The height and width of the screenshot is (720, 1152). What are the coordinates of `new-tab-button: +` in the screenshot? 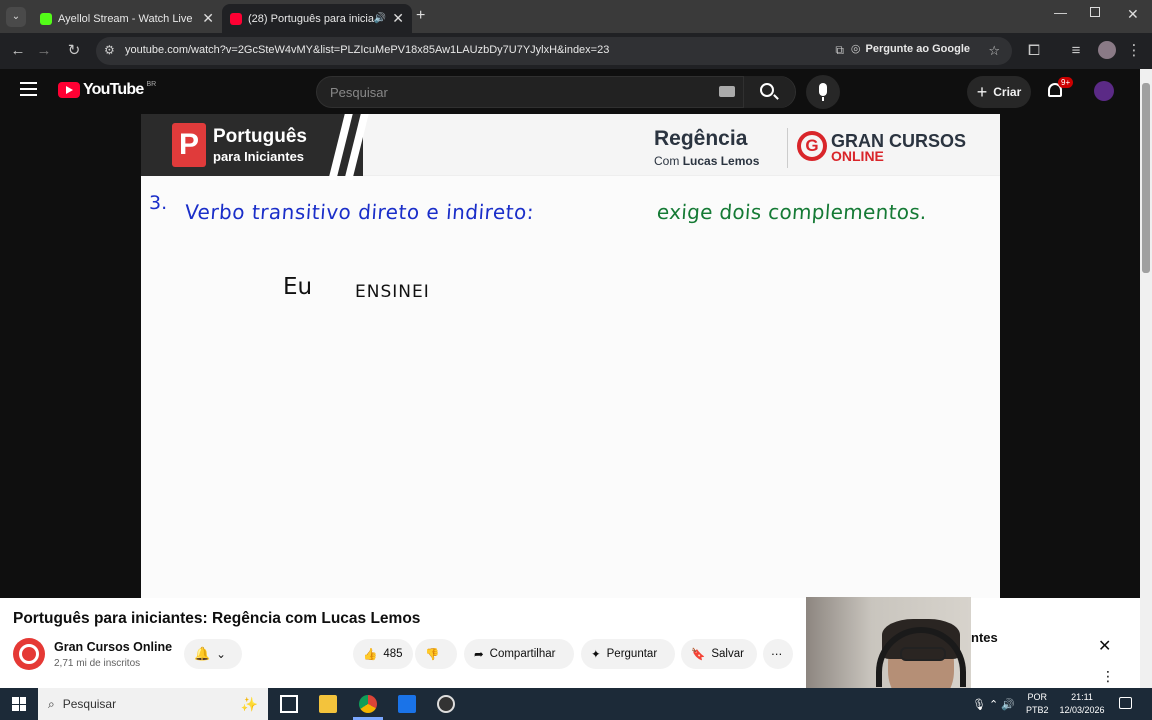 It's located at (420, 16).